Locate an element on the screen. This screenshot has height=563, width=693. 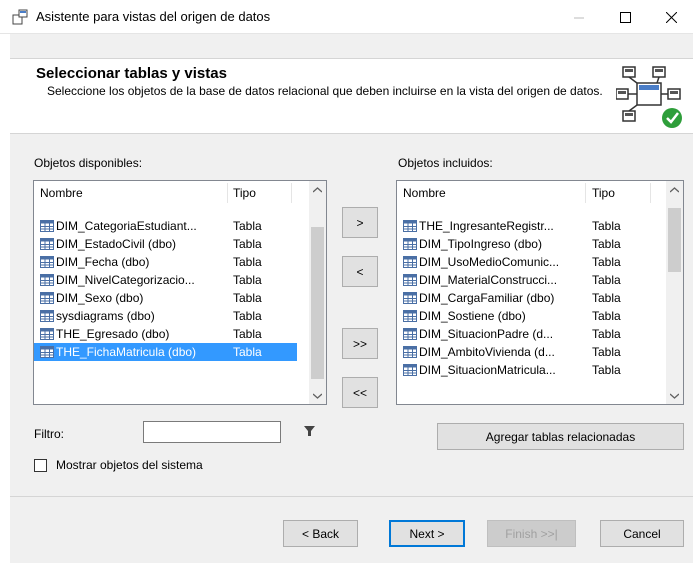
filter-funnel-icon is located at coordinates (309, 431).